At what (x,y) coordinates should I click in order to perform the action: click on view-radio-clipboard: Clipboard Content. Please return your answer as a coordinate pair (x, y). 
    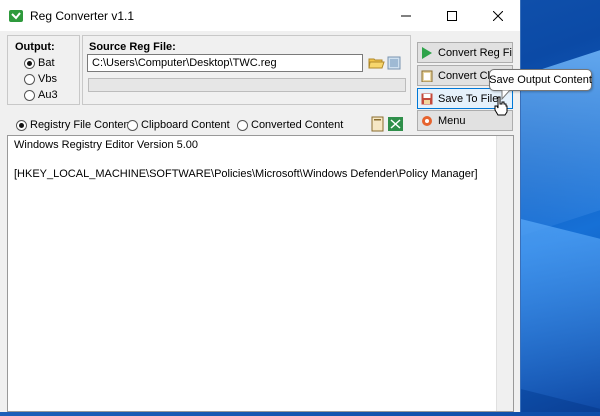
    Looking at the image, I should click on (178, 125).